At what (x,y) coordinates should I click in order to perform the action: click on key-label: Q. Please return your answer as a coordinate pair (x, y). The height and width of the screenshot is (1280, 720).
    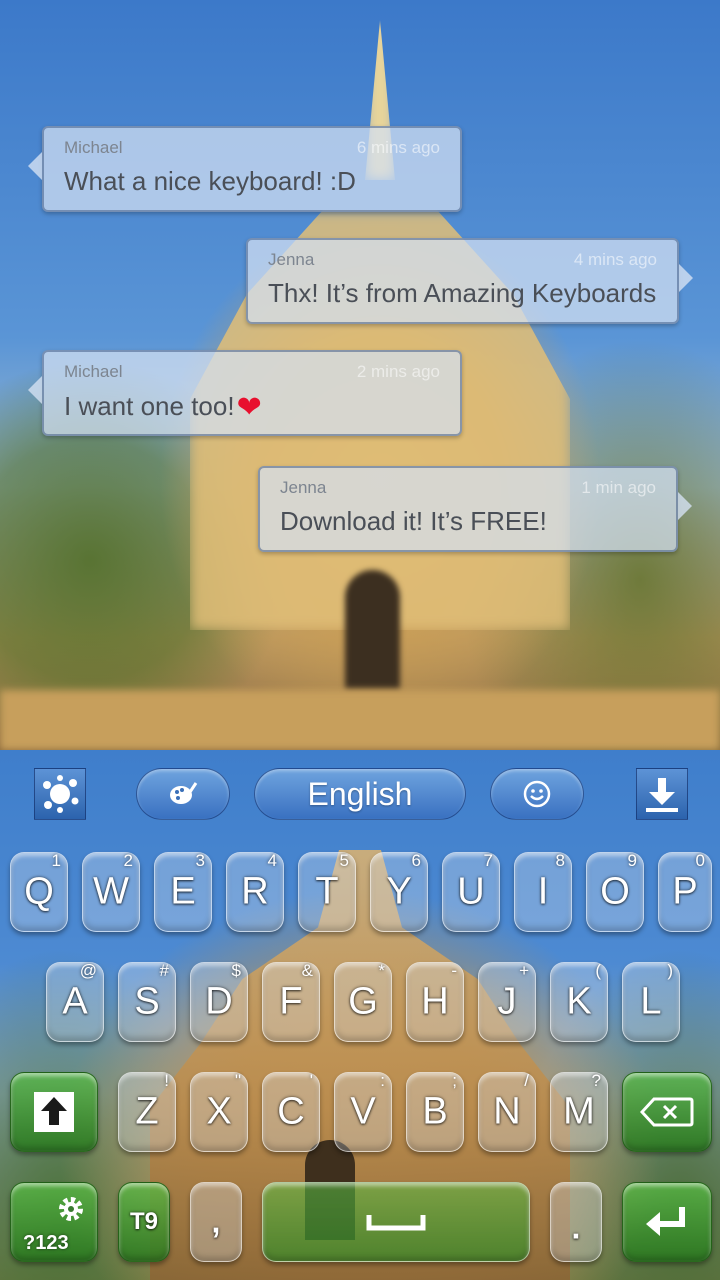
    Looking at the image, I should click on (39, 891).